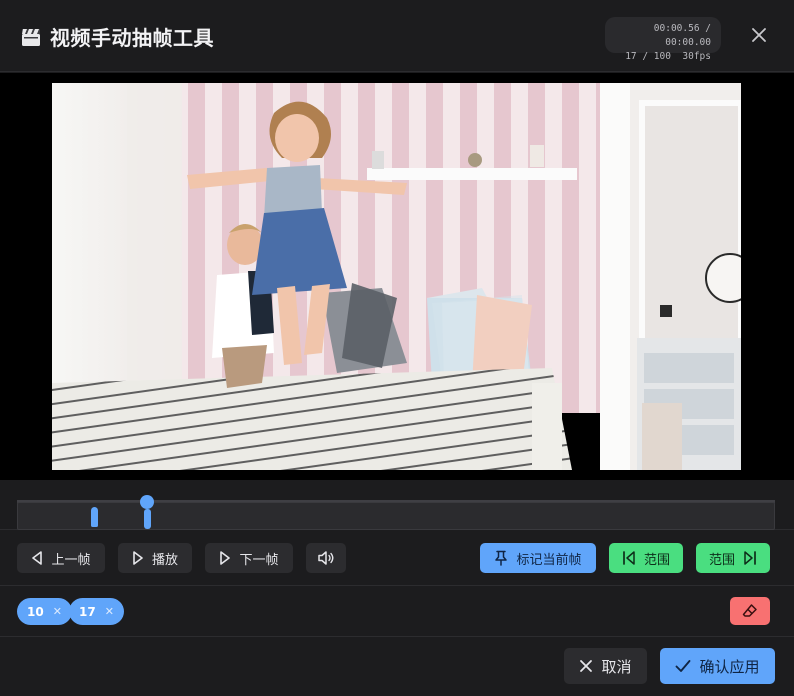 This screenshot has height=696, width=794. I want to click on next-frame-button: 下一帧, so click(249, 558).